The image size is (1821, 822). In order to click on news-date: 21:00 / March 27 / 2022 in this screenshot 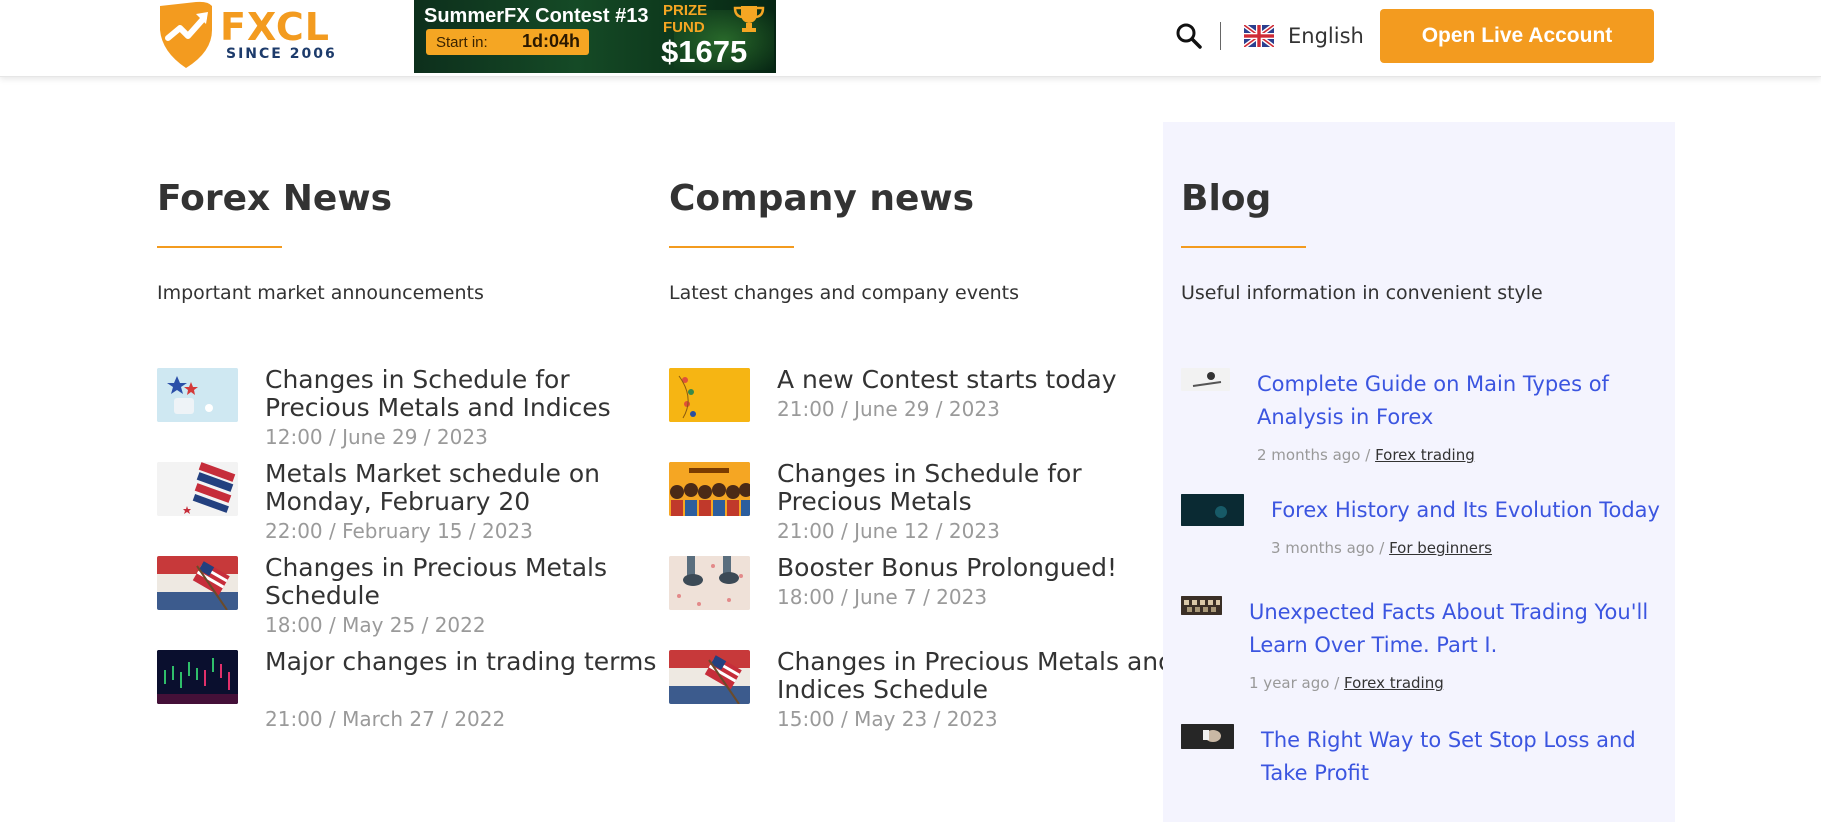, I will do `click(385, 719)`.